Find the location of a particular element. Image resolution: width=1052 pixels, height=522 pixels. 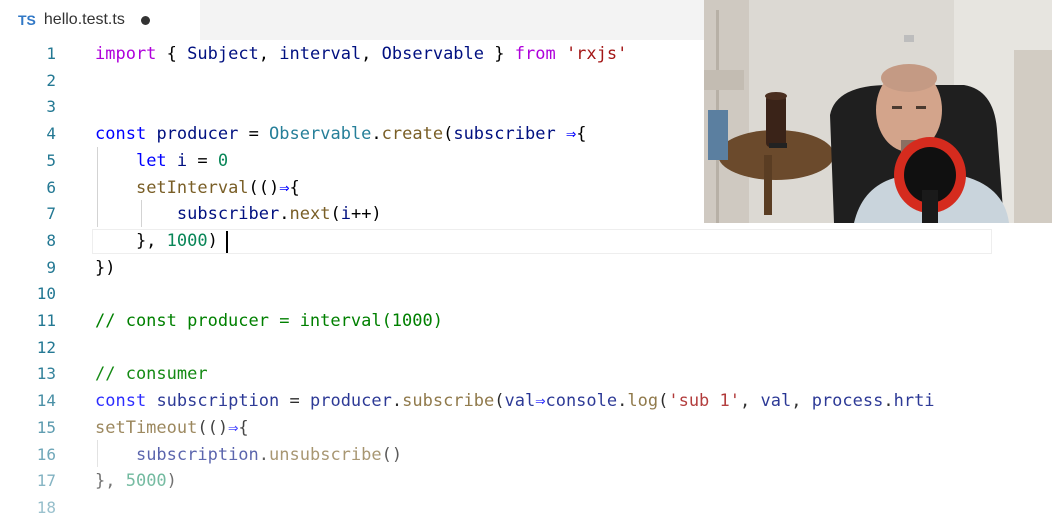

code-text: let i = 0 is located at coordinates (161, 161).